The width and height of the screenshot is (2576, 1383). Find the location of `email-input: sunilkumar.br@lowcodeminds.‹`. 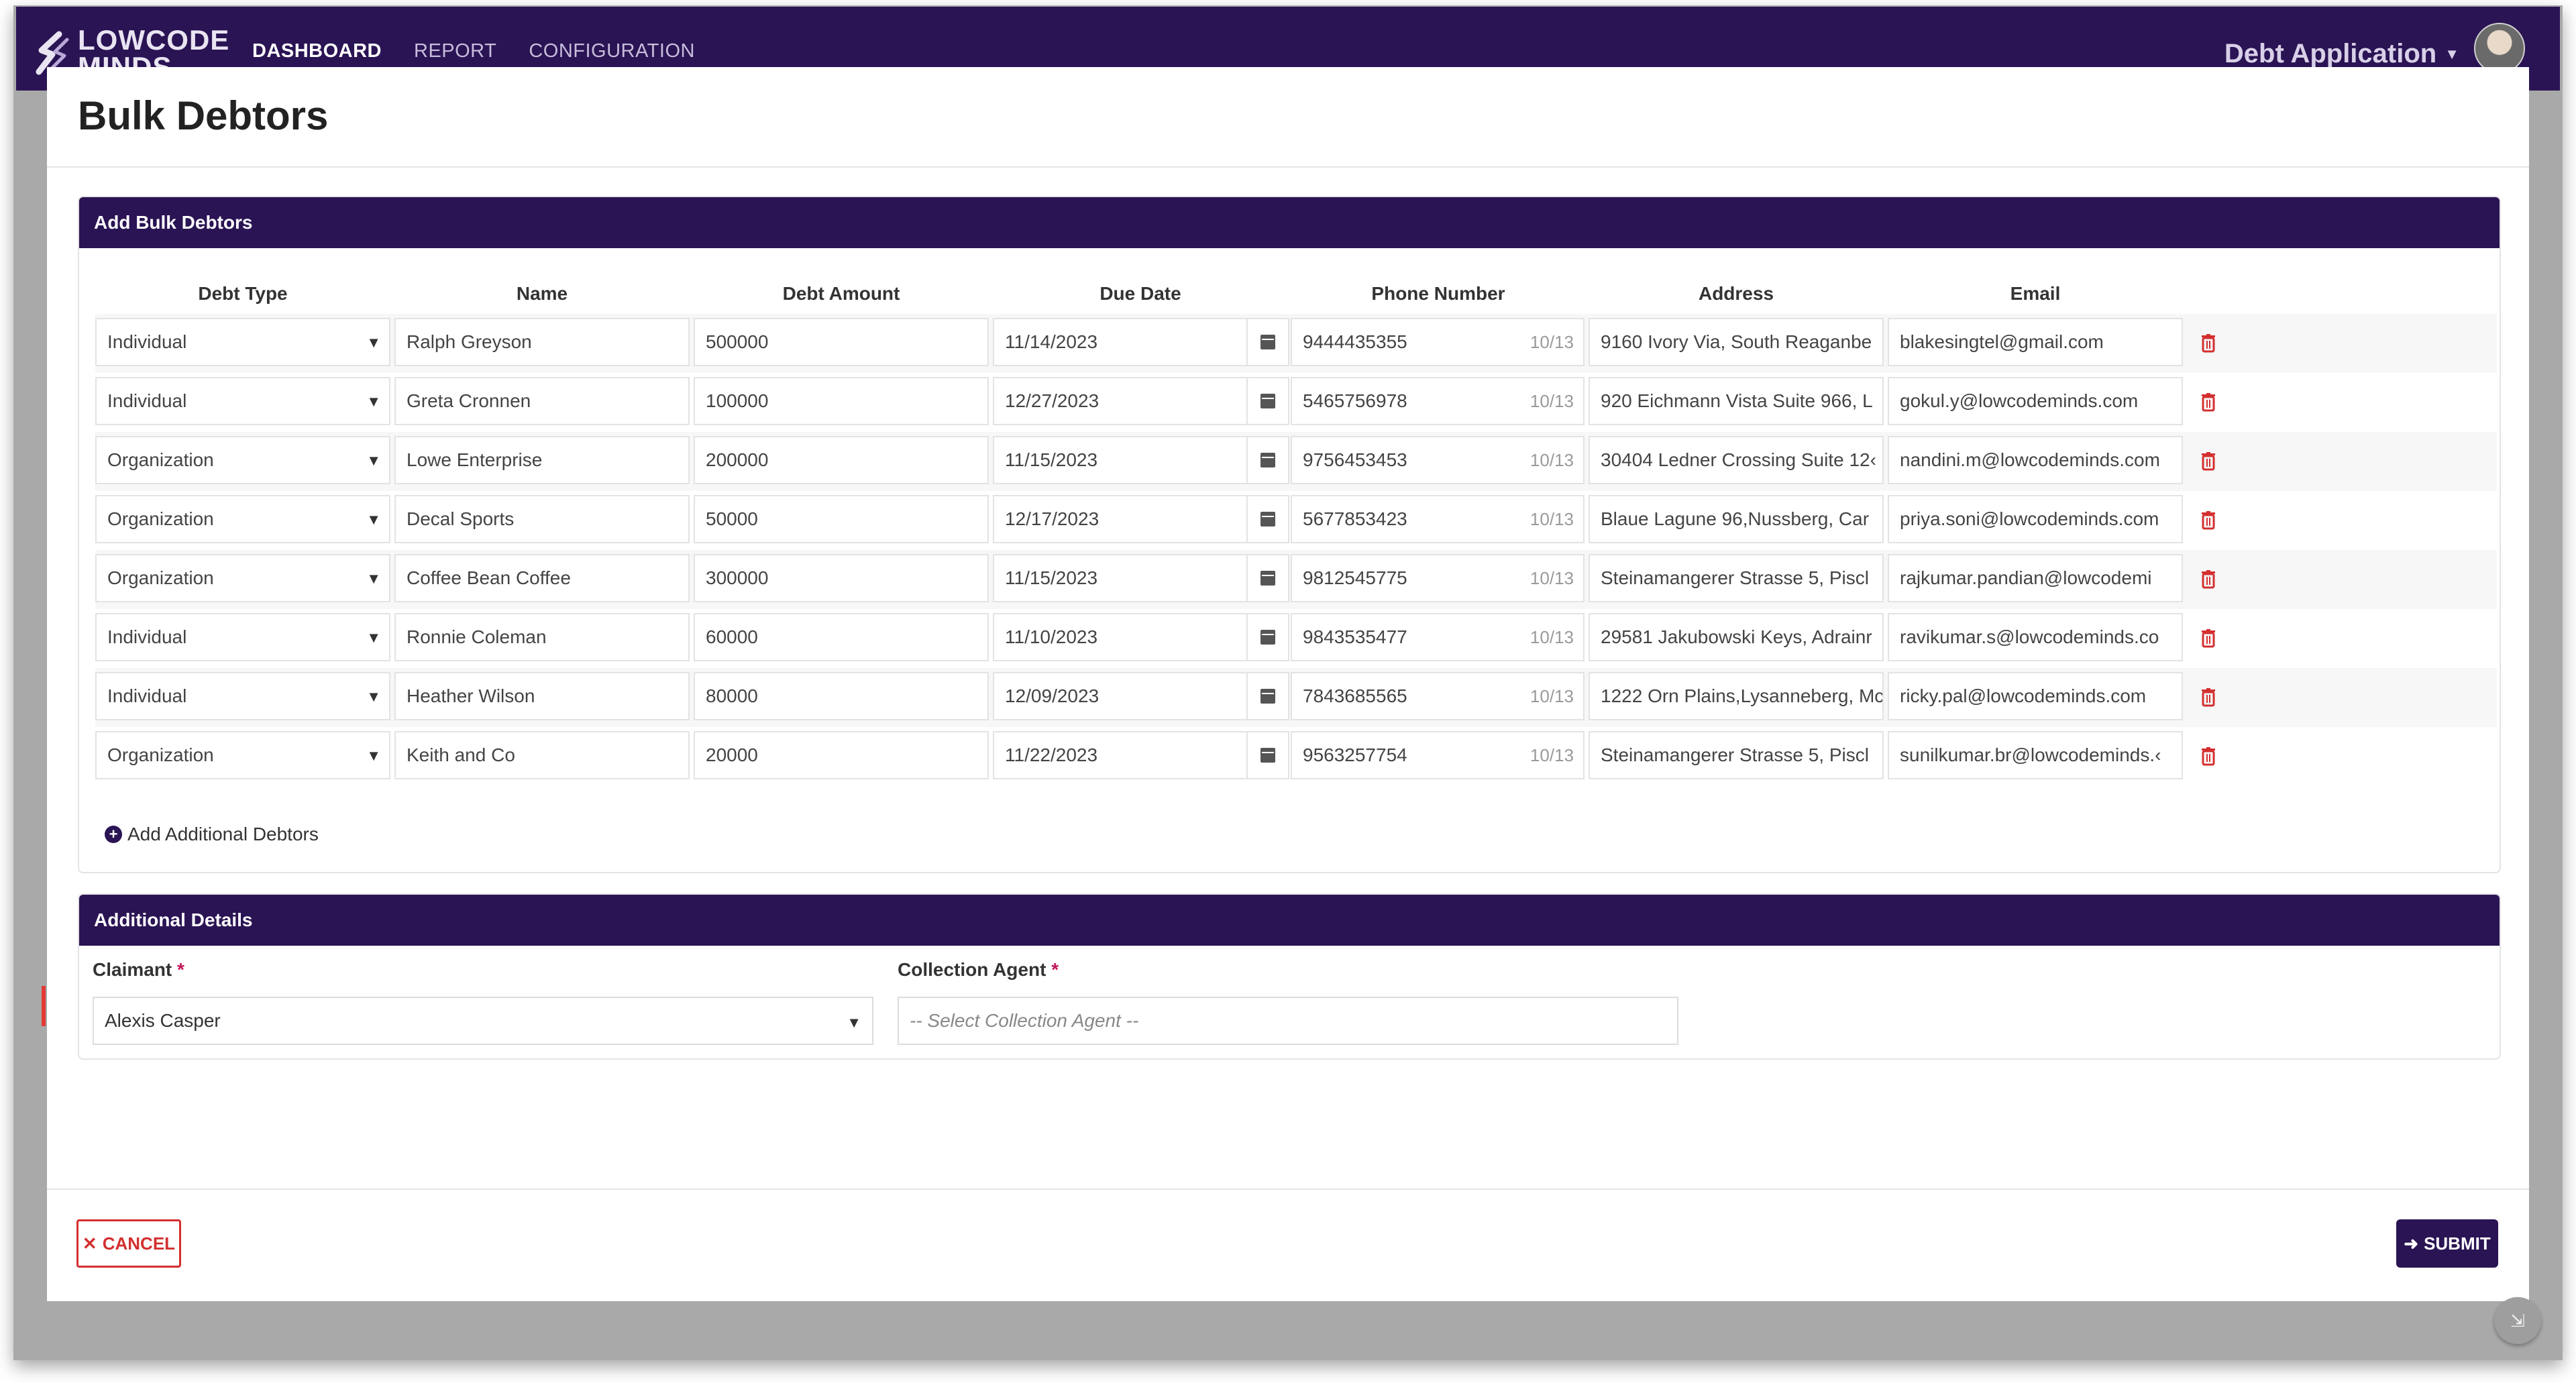

email-input: sunilkumar.br@lowcodeminds.‹ is located at coordinates (2035, 755).